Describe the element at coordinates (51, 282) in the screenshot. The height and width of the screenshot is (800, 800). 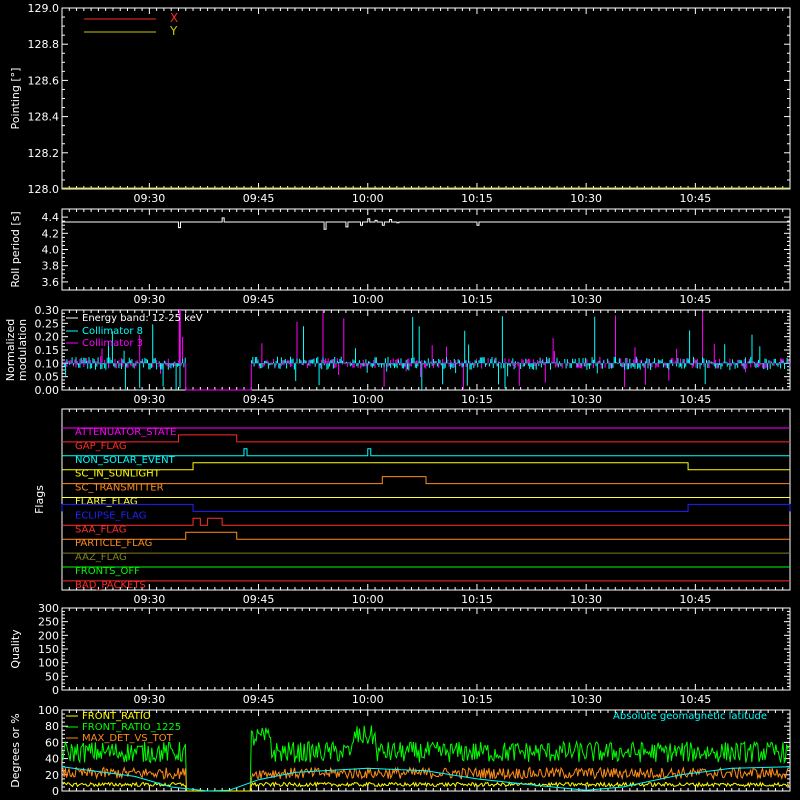
I see `y-tick-label: 3.6` at that location.